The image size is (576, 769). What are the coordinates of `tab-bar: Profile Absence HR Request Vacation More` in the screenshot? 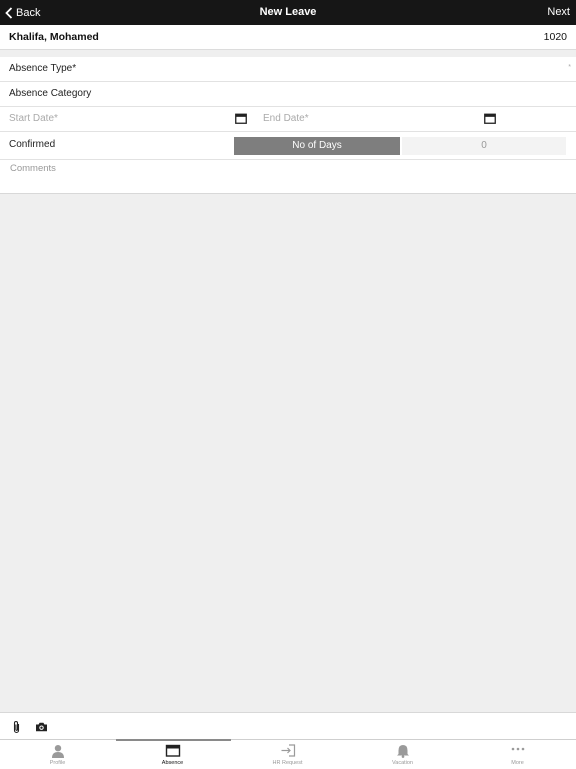 It's located at (288, 754).